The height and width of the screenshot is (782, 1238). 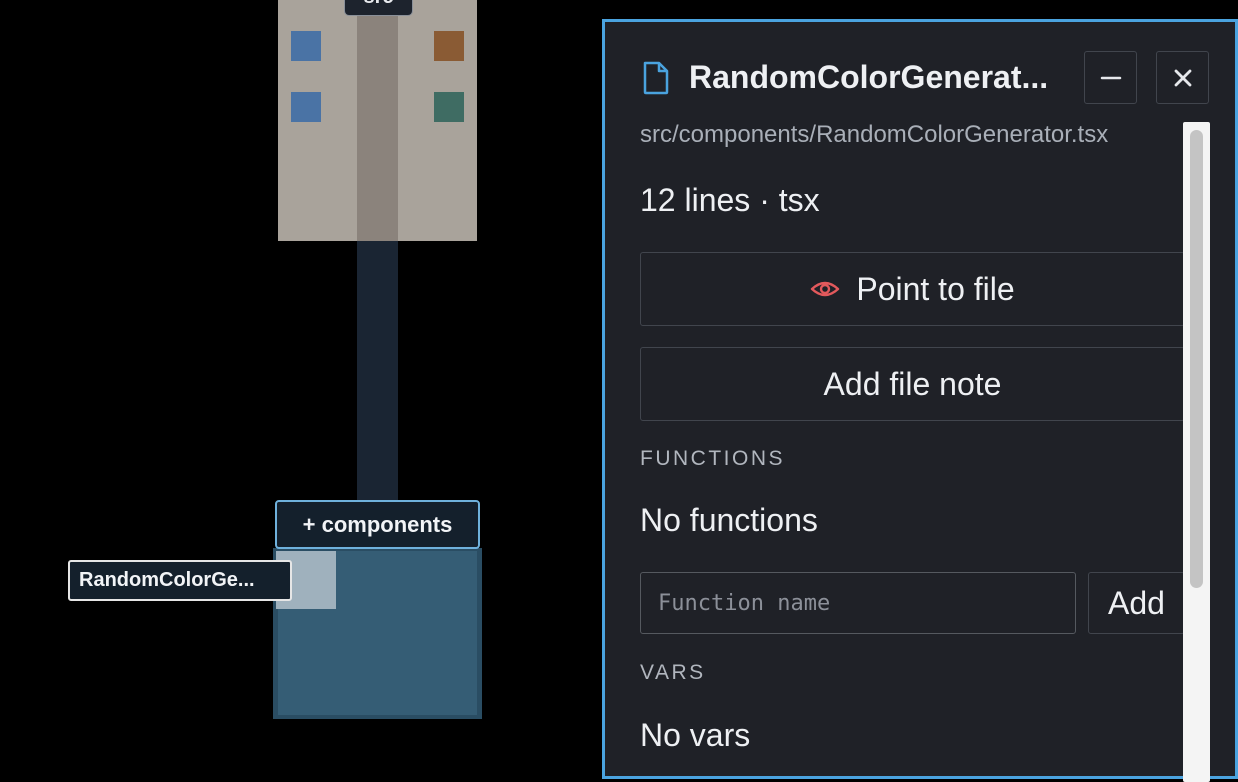 I want to click on add-file-note-label: Add file note, so click(x=912, y=383).